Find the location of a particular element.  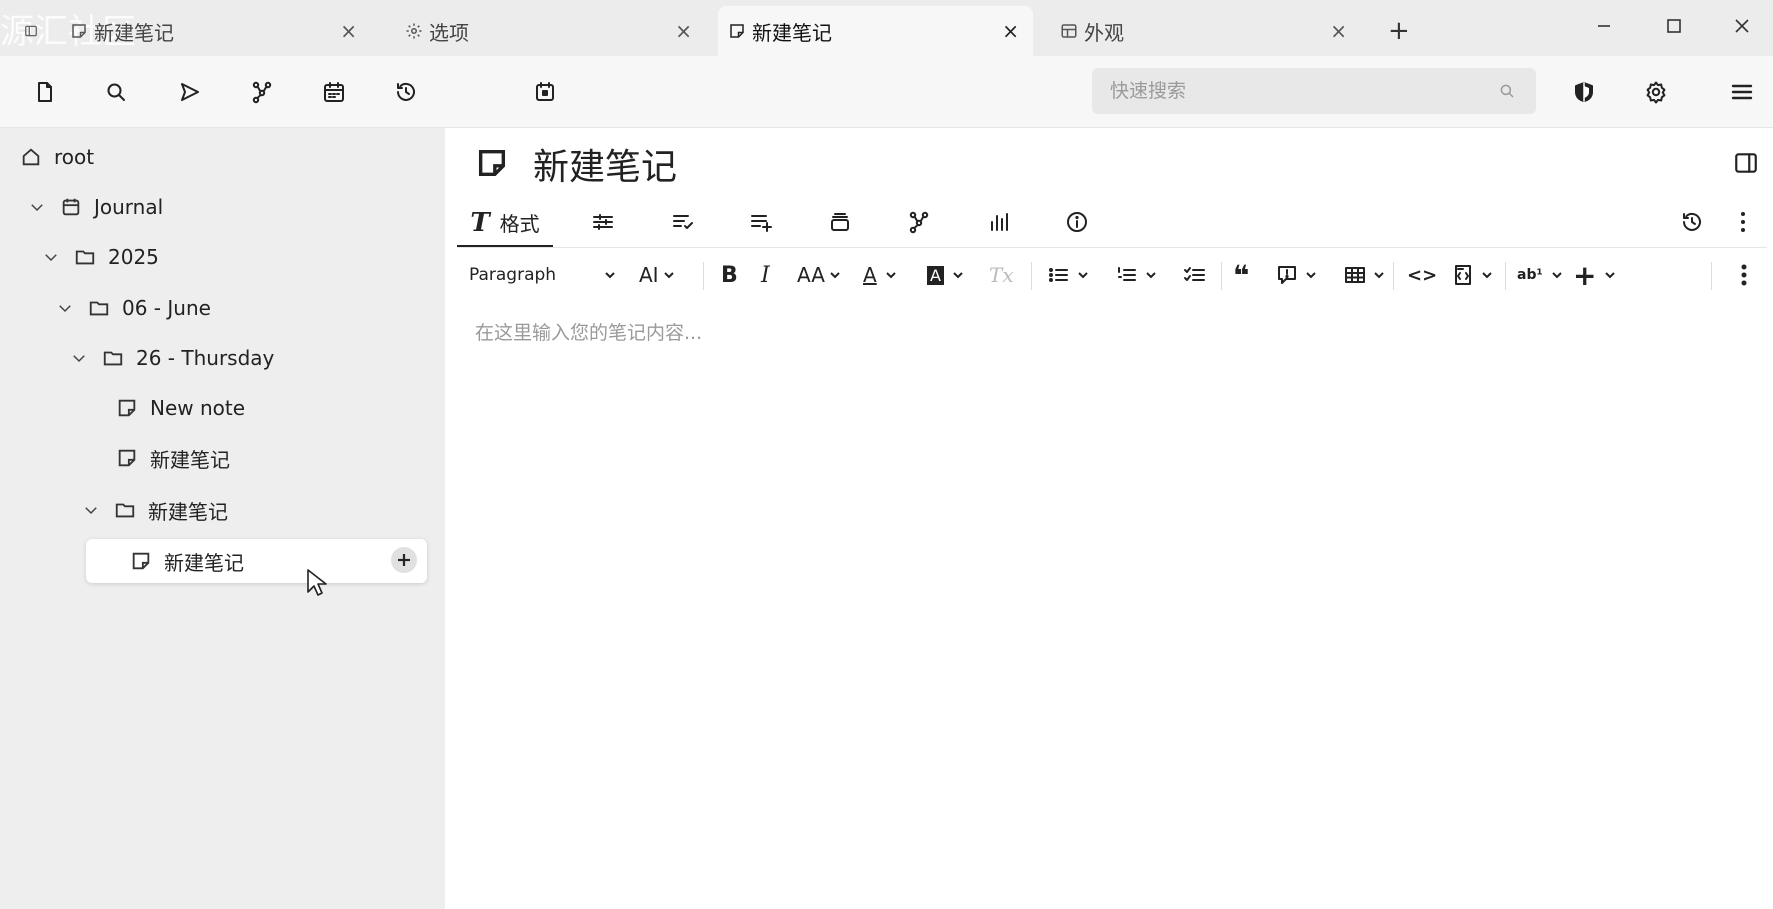

new-tab-button: + is located at coordinates (1394, 31).